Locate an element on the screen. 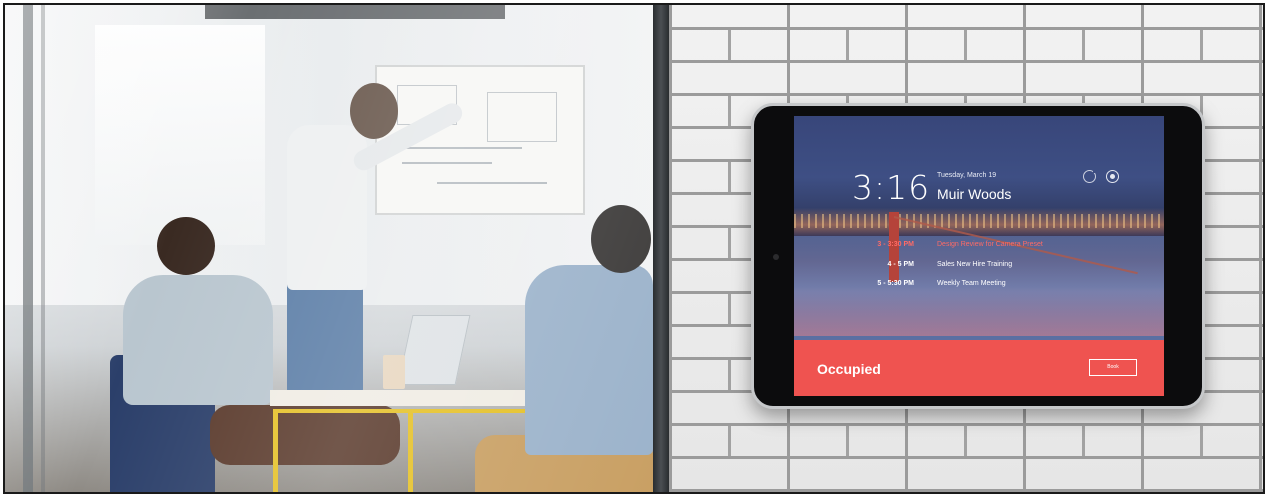 This screenshot has height=497, width=1268. room-name: Muir Woods is located at coordinates (974, 194).